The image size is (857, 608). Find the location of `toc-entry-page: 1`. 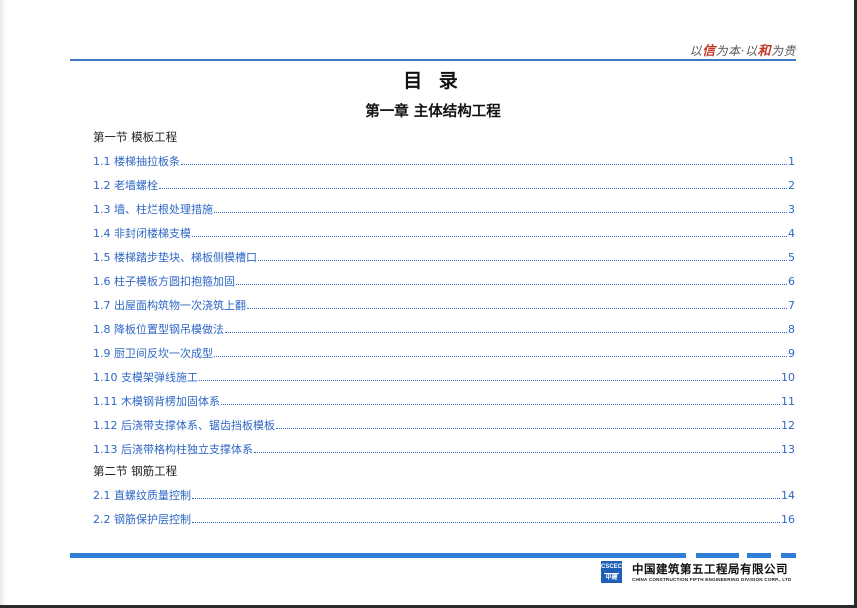

toc-entry-page: 1 is located at coordinates (791, 161).